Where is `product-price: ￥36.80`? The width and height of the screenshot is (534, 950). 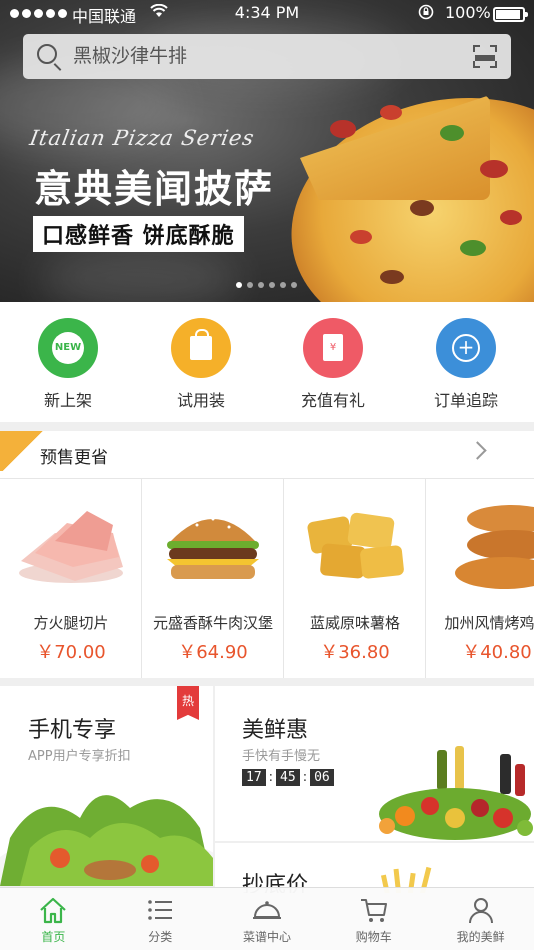 product-price: ￥36.80 is located at coordinates (355, 652).